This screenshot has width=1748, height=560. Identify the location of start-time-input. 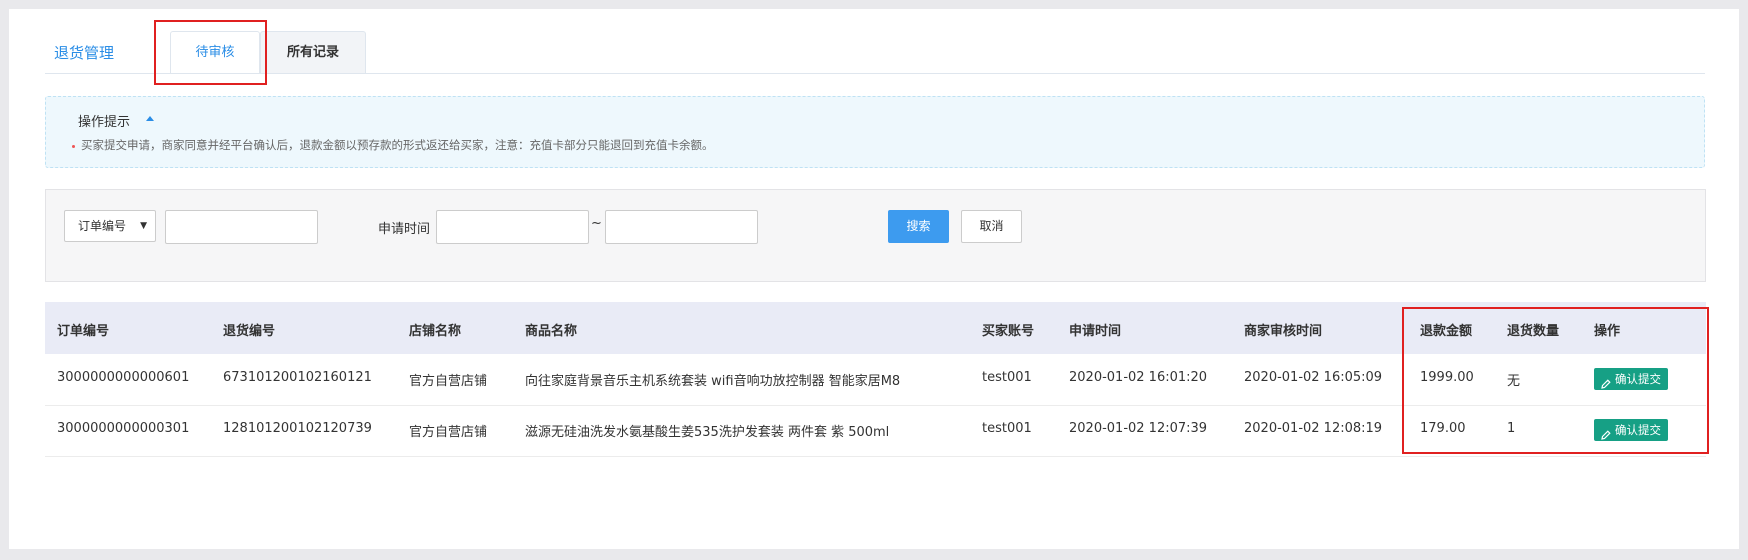
(512, 227).